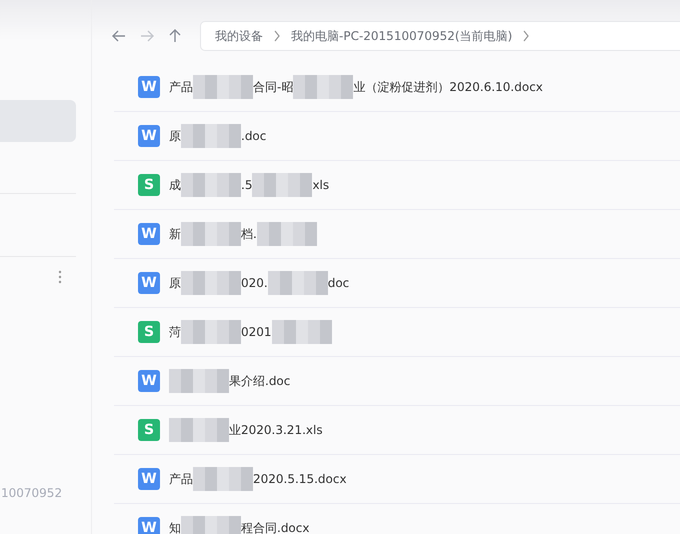 The height and width of the screenshot is (534, 680). What do you see at coordinates (273, 87) in the screenshot?
I see `file-name-fragment: 合同-昭` at bounding box center [273, 87].